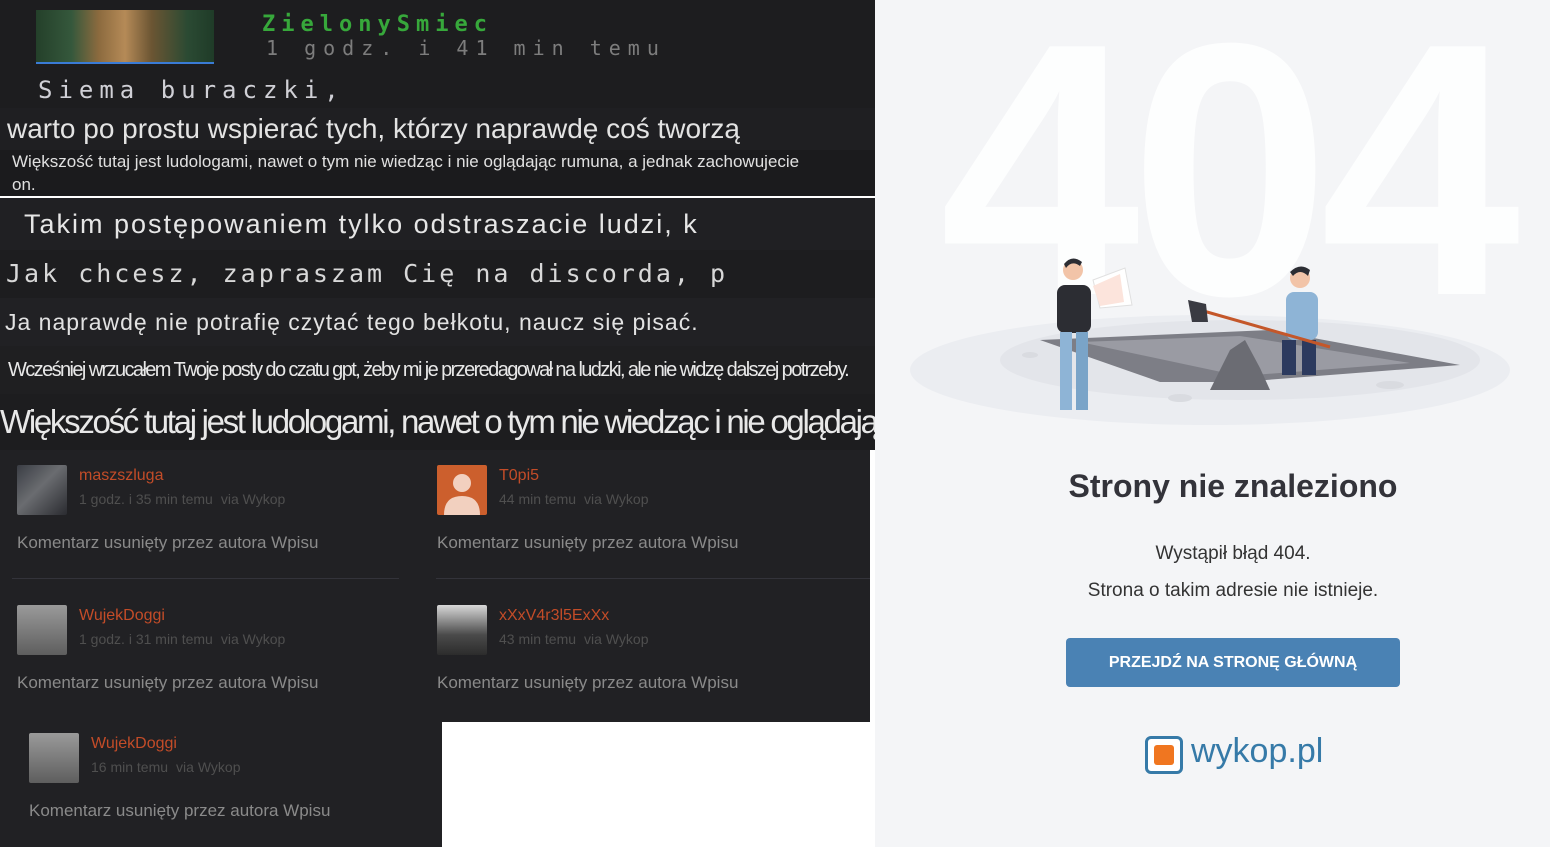 Image resolution: width=1550 pixels, height=853 pixels. What do you see at coordinates (1257, 751) in the screenshot?
I see `wykop-logo-text: wykop.pl` at bounding box center [1257, 751].